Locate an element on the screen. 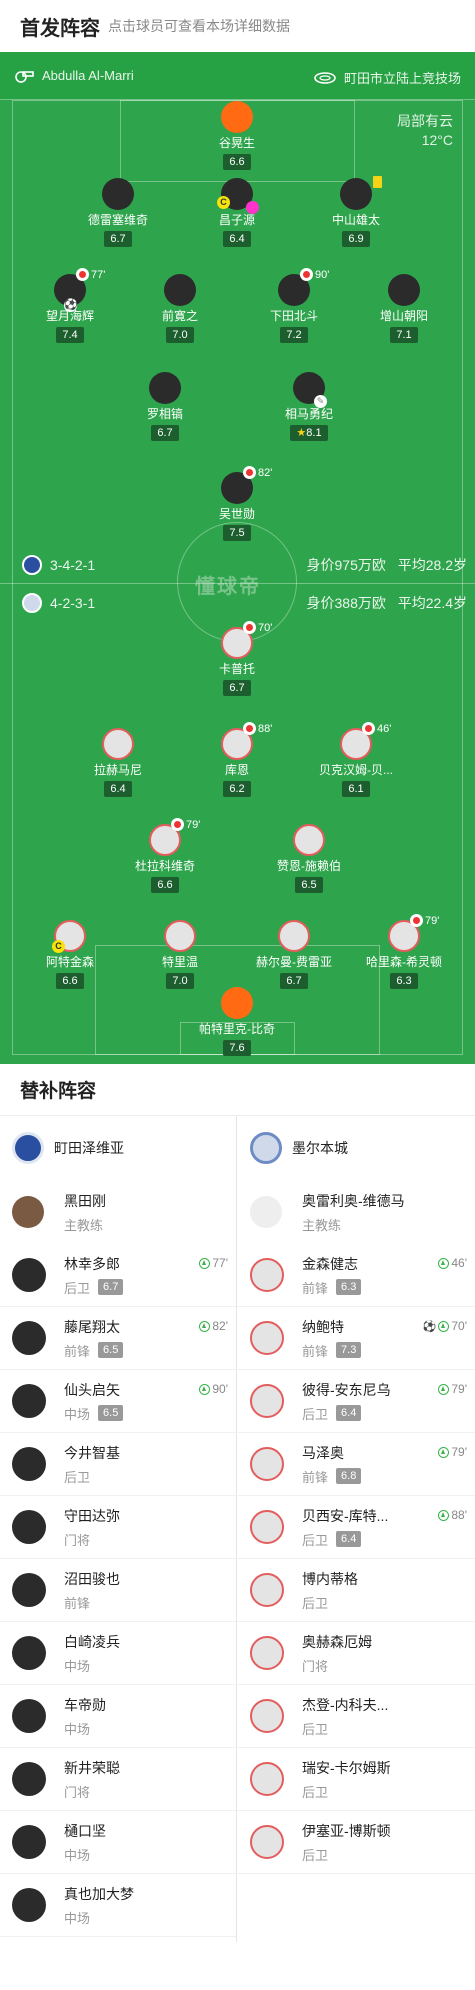 This screenshot has height=1990, width=475. sub-player-row: 杰登-内科夫... 后卫 is located at coordinates (356, 1716).